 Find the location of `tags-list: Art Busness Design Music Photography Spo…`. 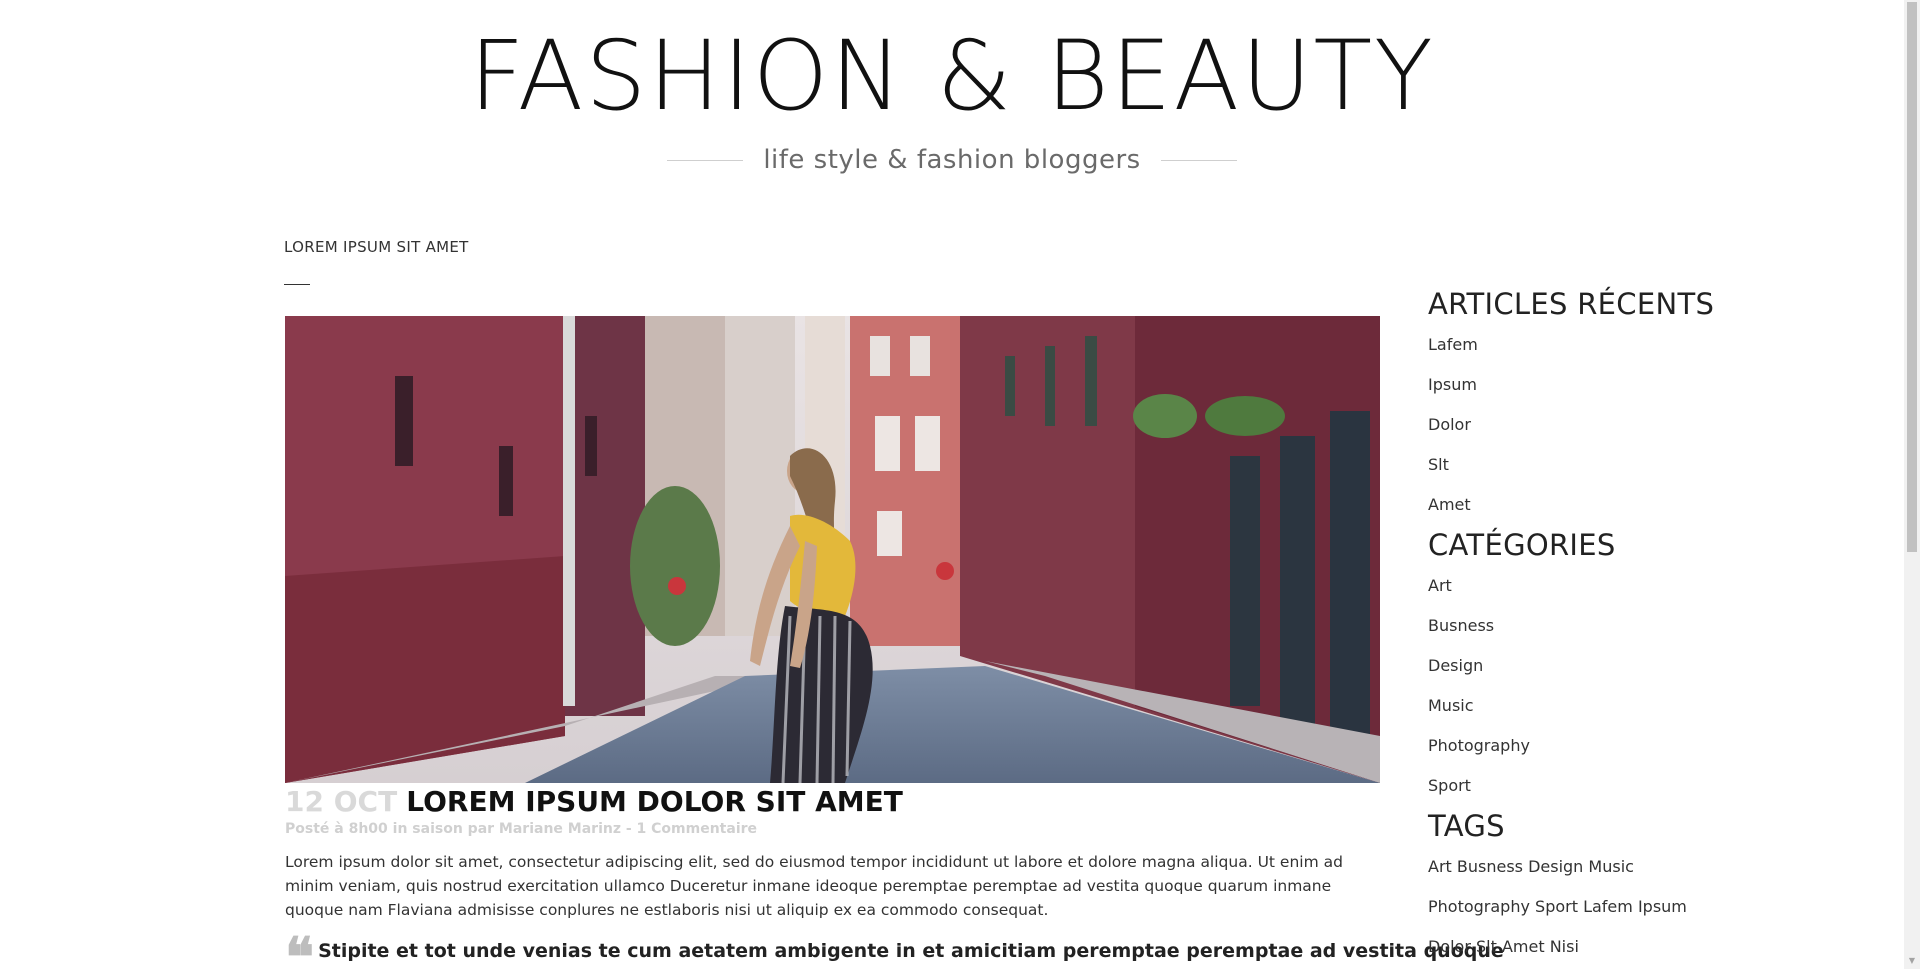

tags-list: Art Busness Design Music Photography Spo… is located at coordinates (1628, 907).